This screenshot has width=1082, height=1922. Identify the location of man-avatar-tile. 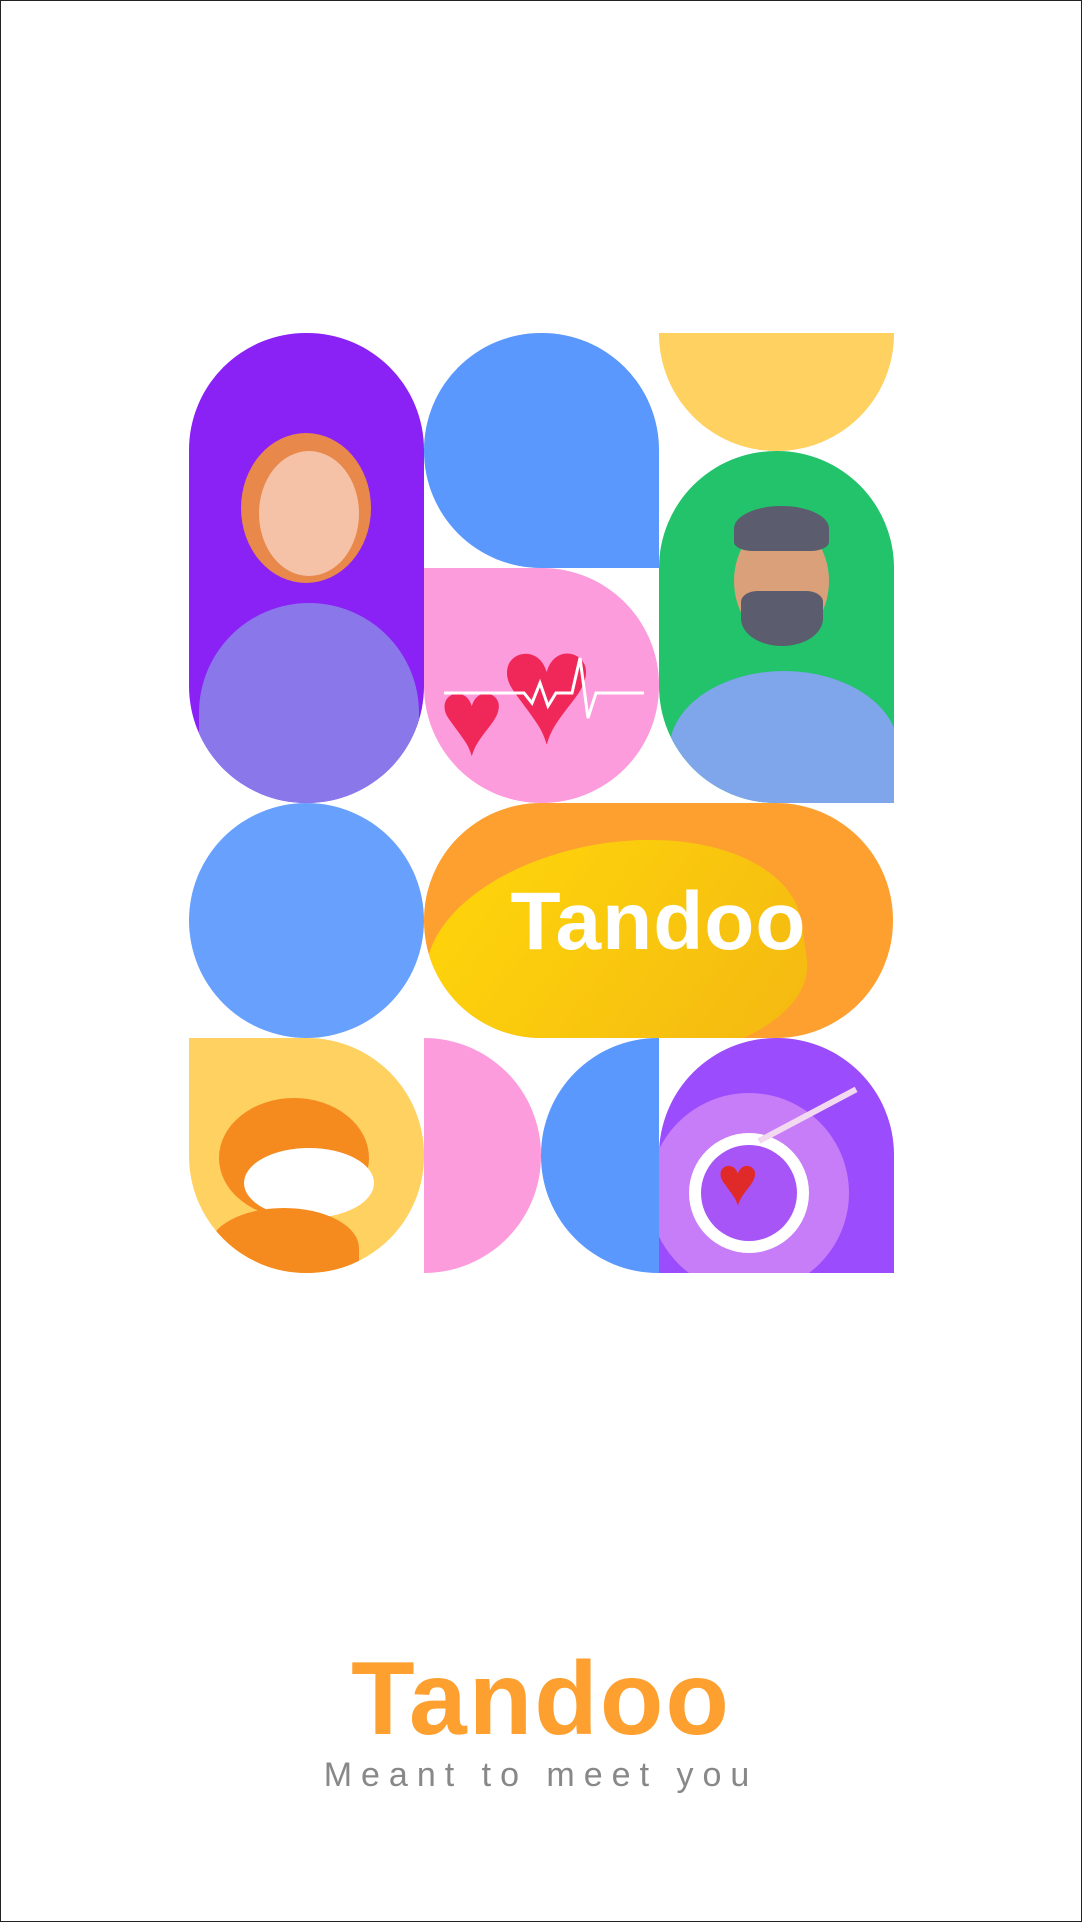
(776, 627).